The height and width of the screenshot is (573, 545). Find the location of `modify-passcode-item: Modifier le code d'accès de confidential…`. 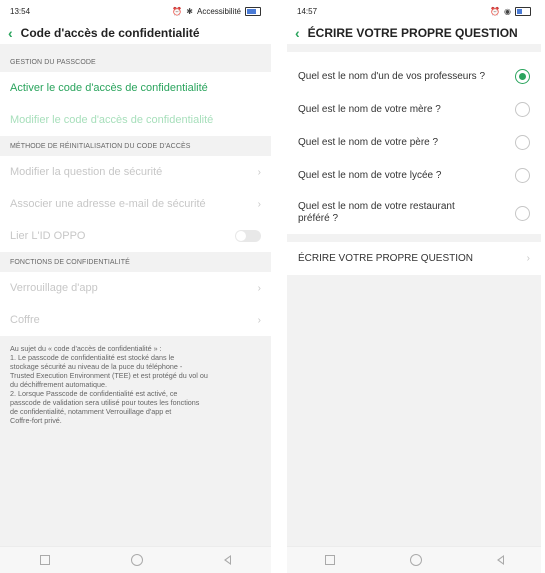

modify-passcode-item: Modifier le code d'accès de confidential… is located at coordinates (135, 120).